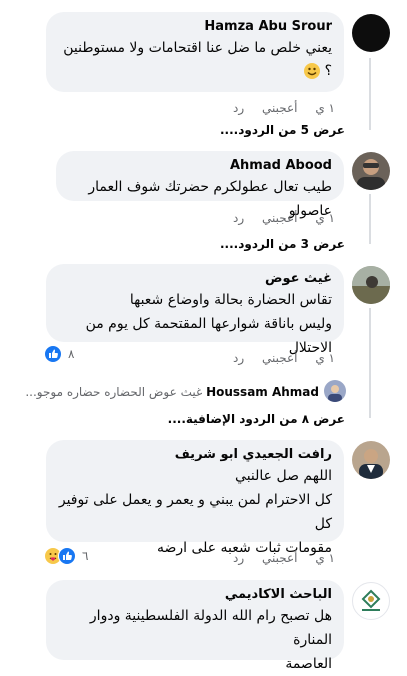 This screenshot has width=407, height=676. What do you see at coordinates (195, 452) in the screenshot?
I see `comment-author: رافت الجعيدي ابو شريف` at bounding box center [195, 452].